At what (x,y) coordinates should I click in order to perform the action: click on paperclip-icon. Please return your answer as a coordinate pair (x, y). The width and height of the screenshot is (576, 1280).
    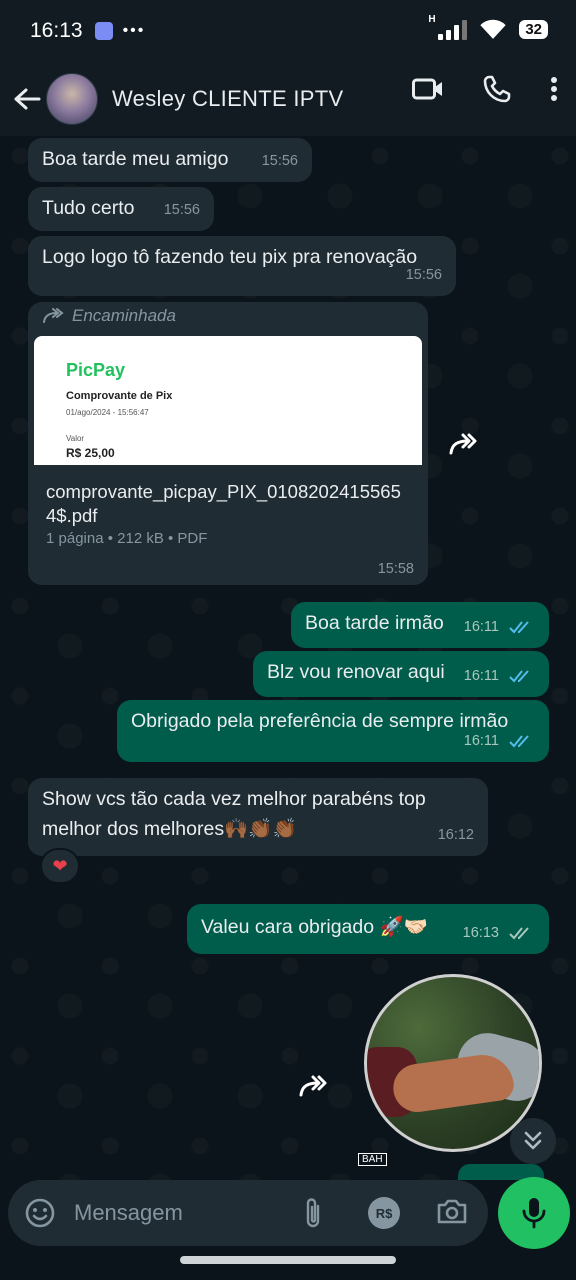
    Looking at the image, I should click on (313, 1213).